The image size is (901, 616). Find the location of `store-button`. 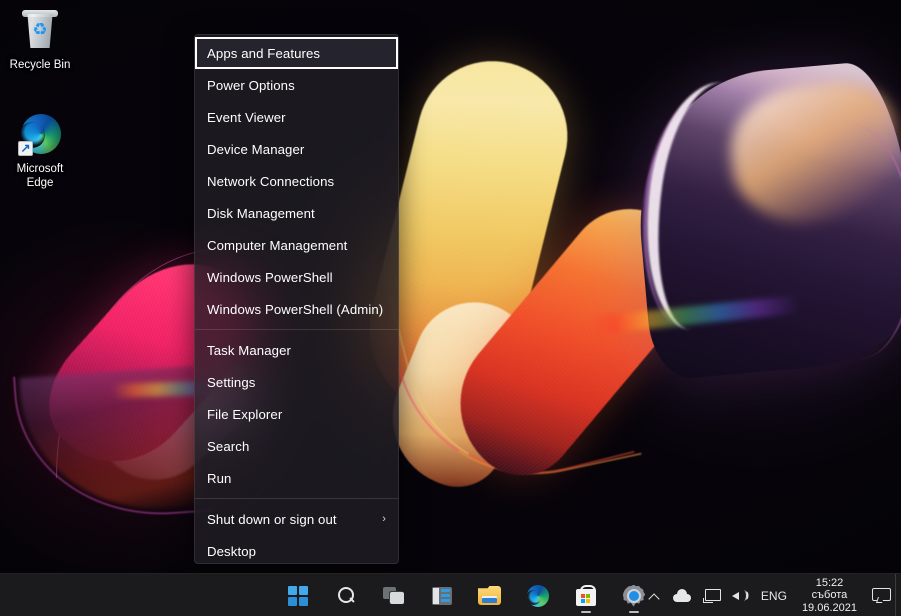

store-button is located at coordinates (585, 595).